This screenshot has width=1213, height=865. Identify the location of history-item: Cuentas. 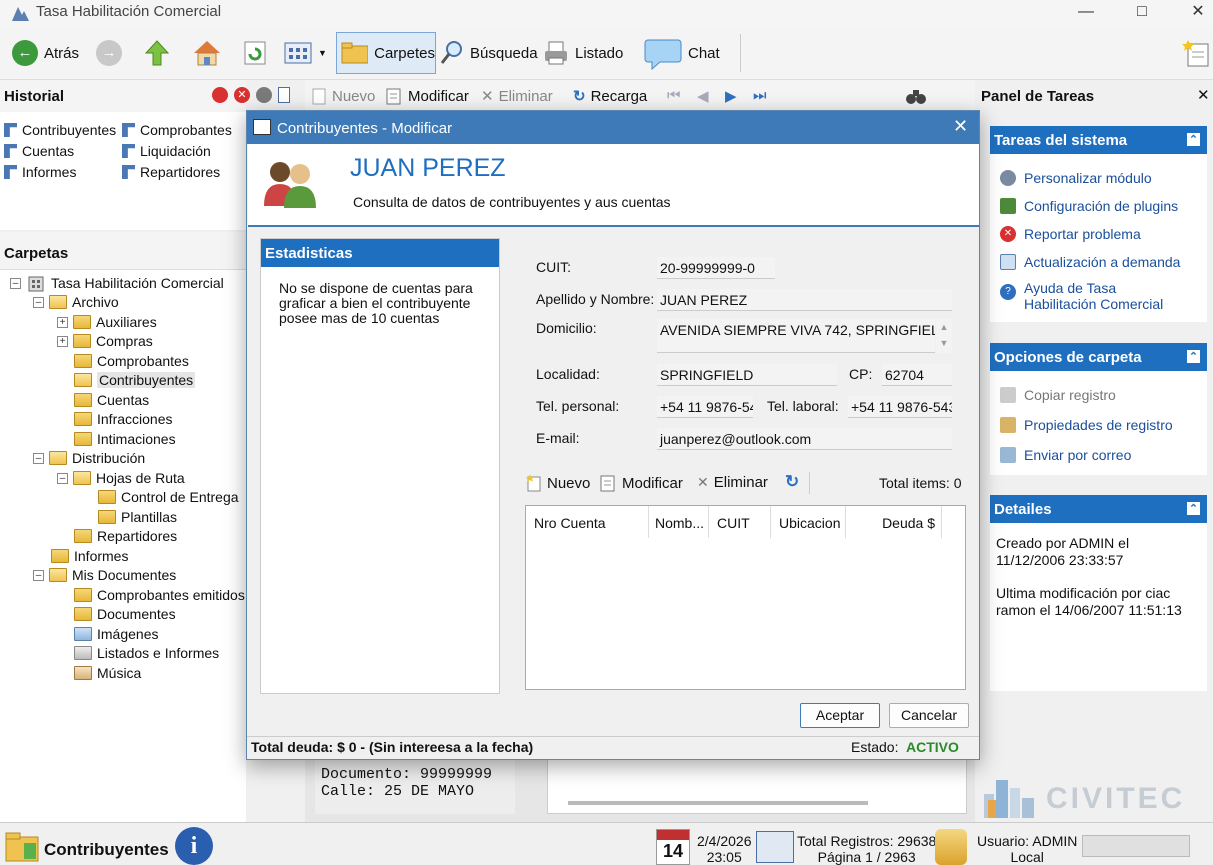
(39, 151).